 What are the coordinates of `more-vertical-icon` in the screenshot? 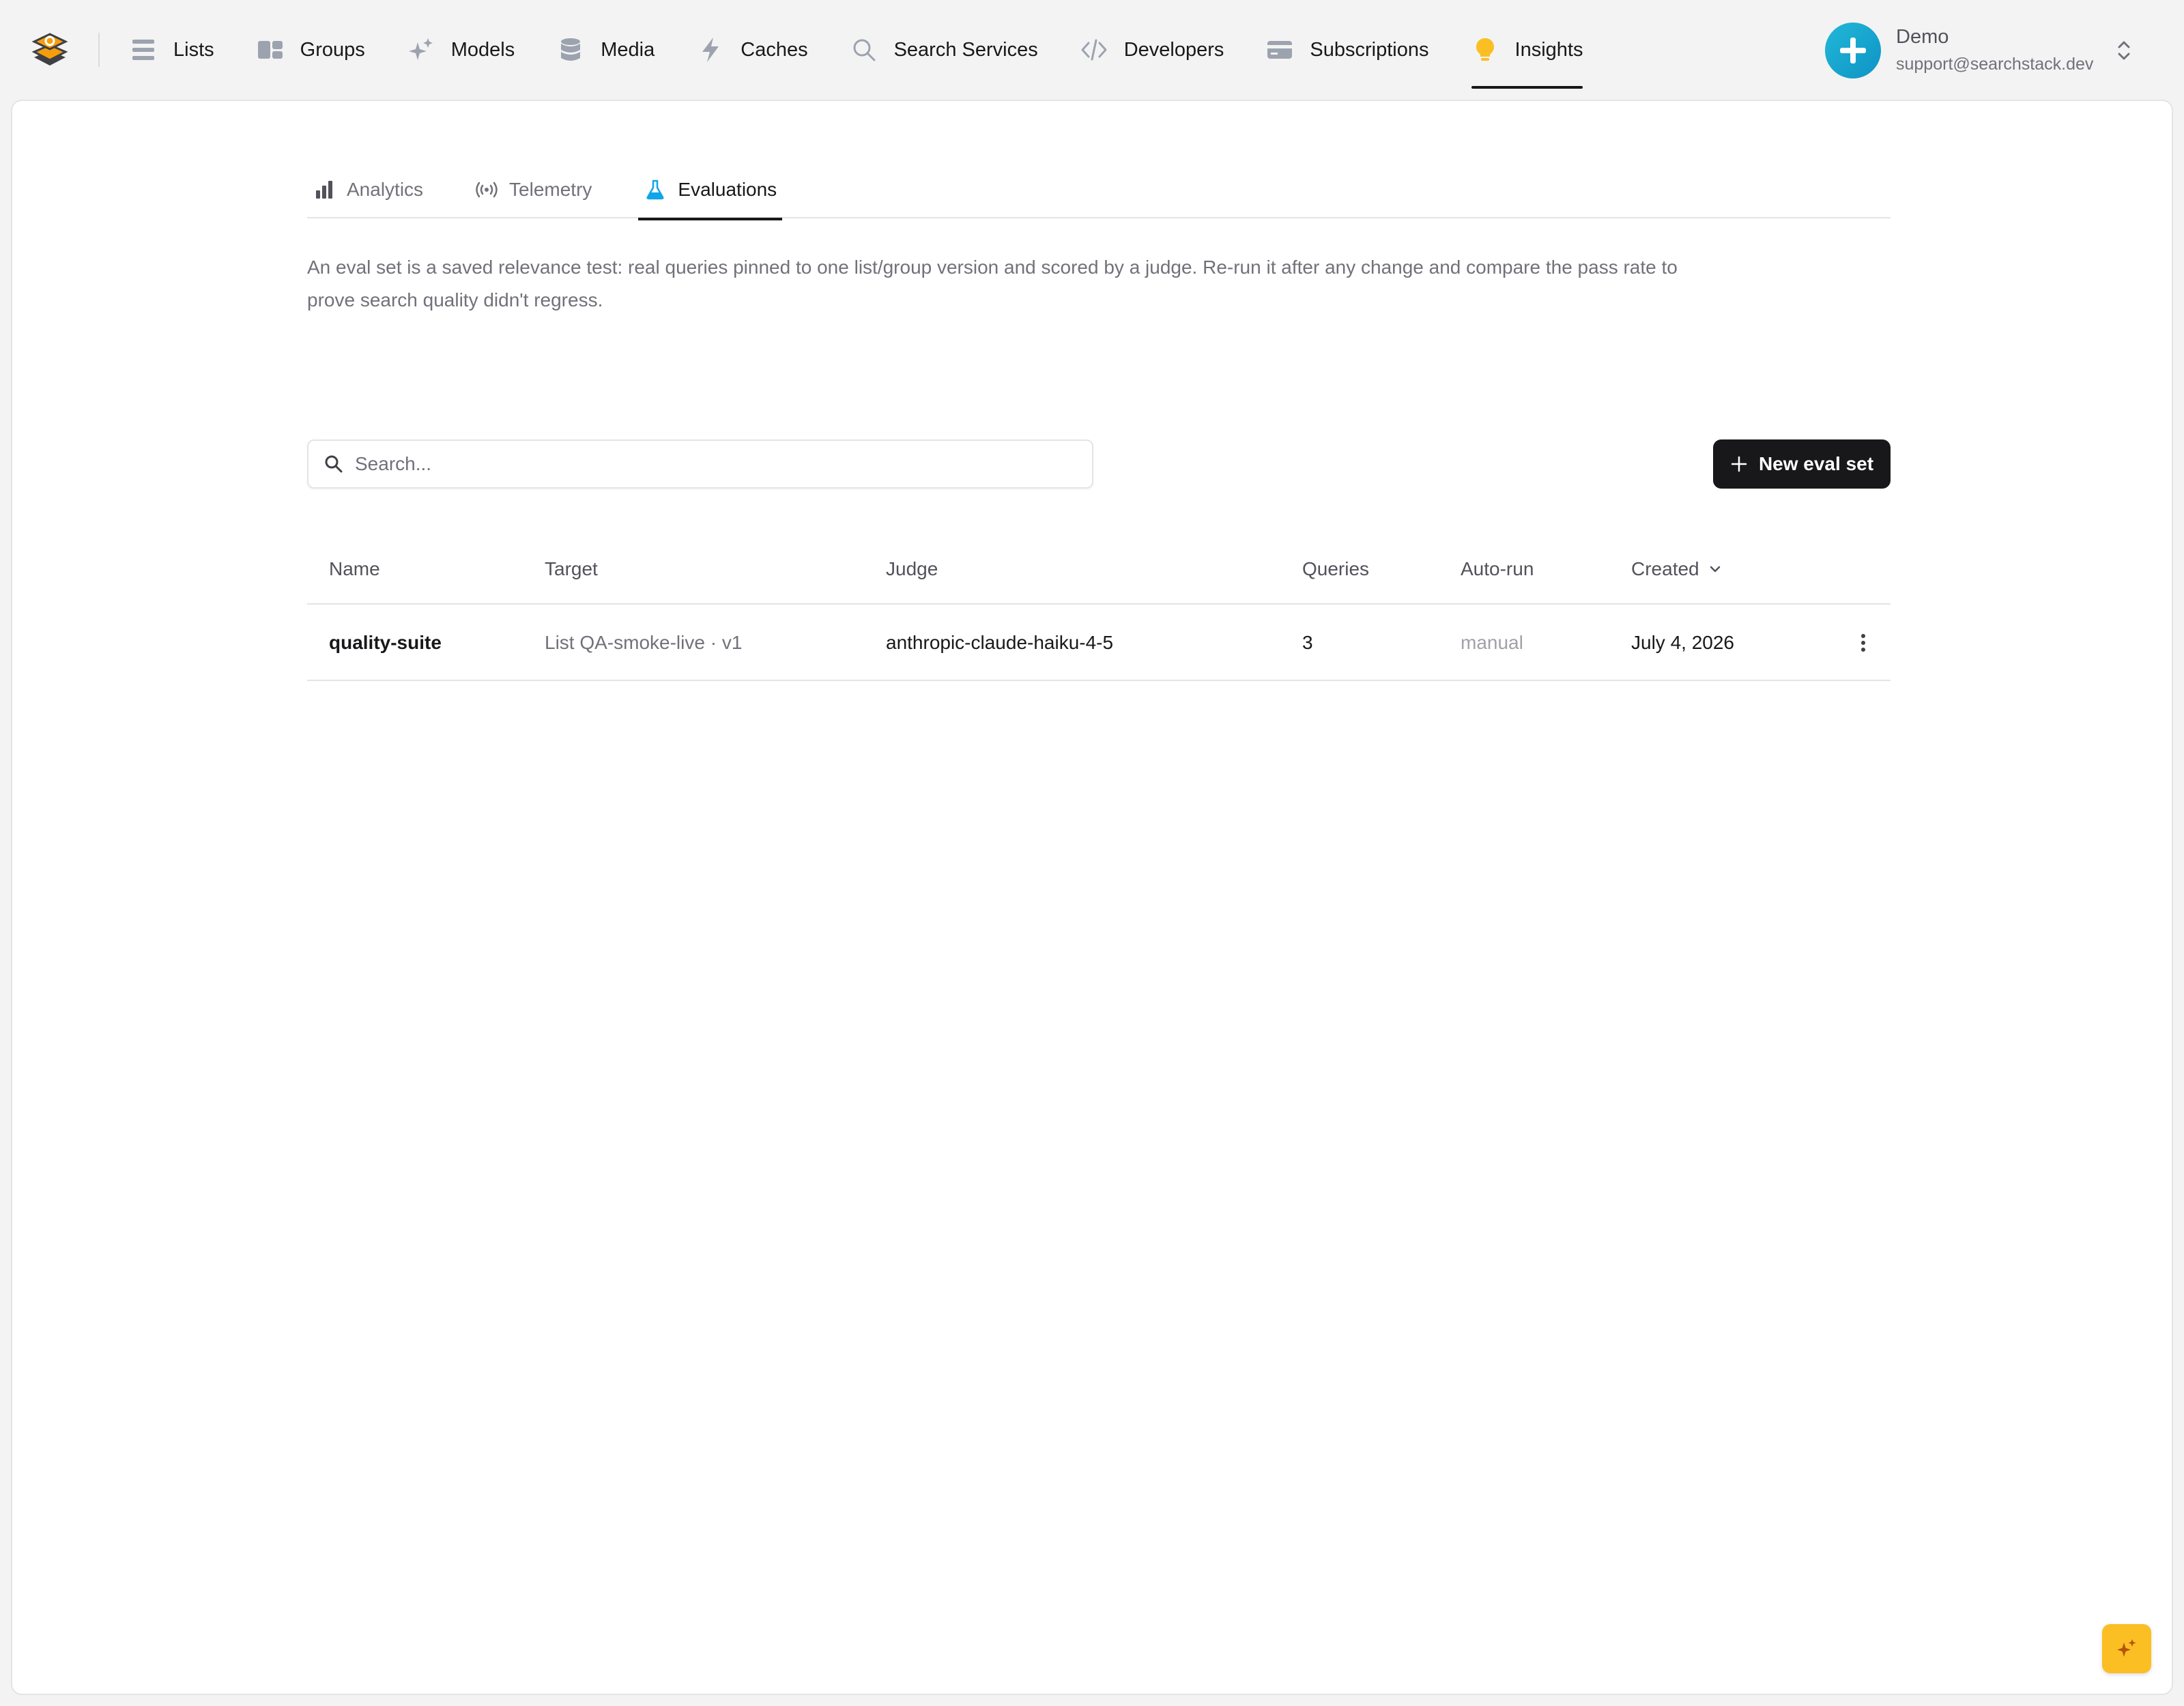 It's located at (1863, 643).